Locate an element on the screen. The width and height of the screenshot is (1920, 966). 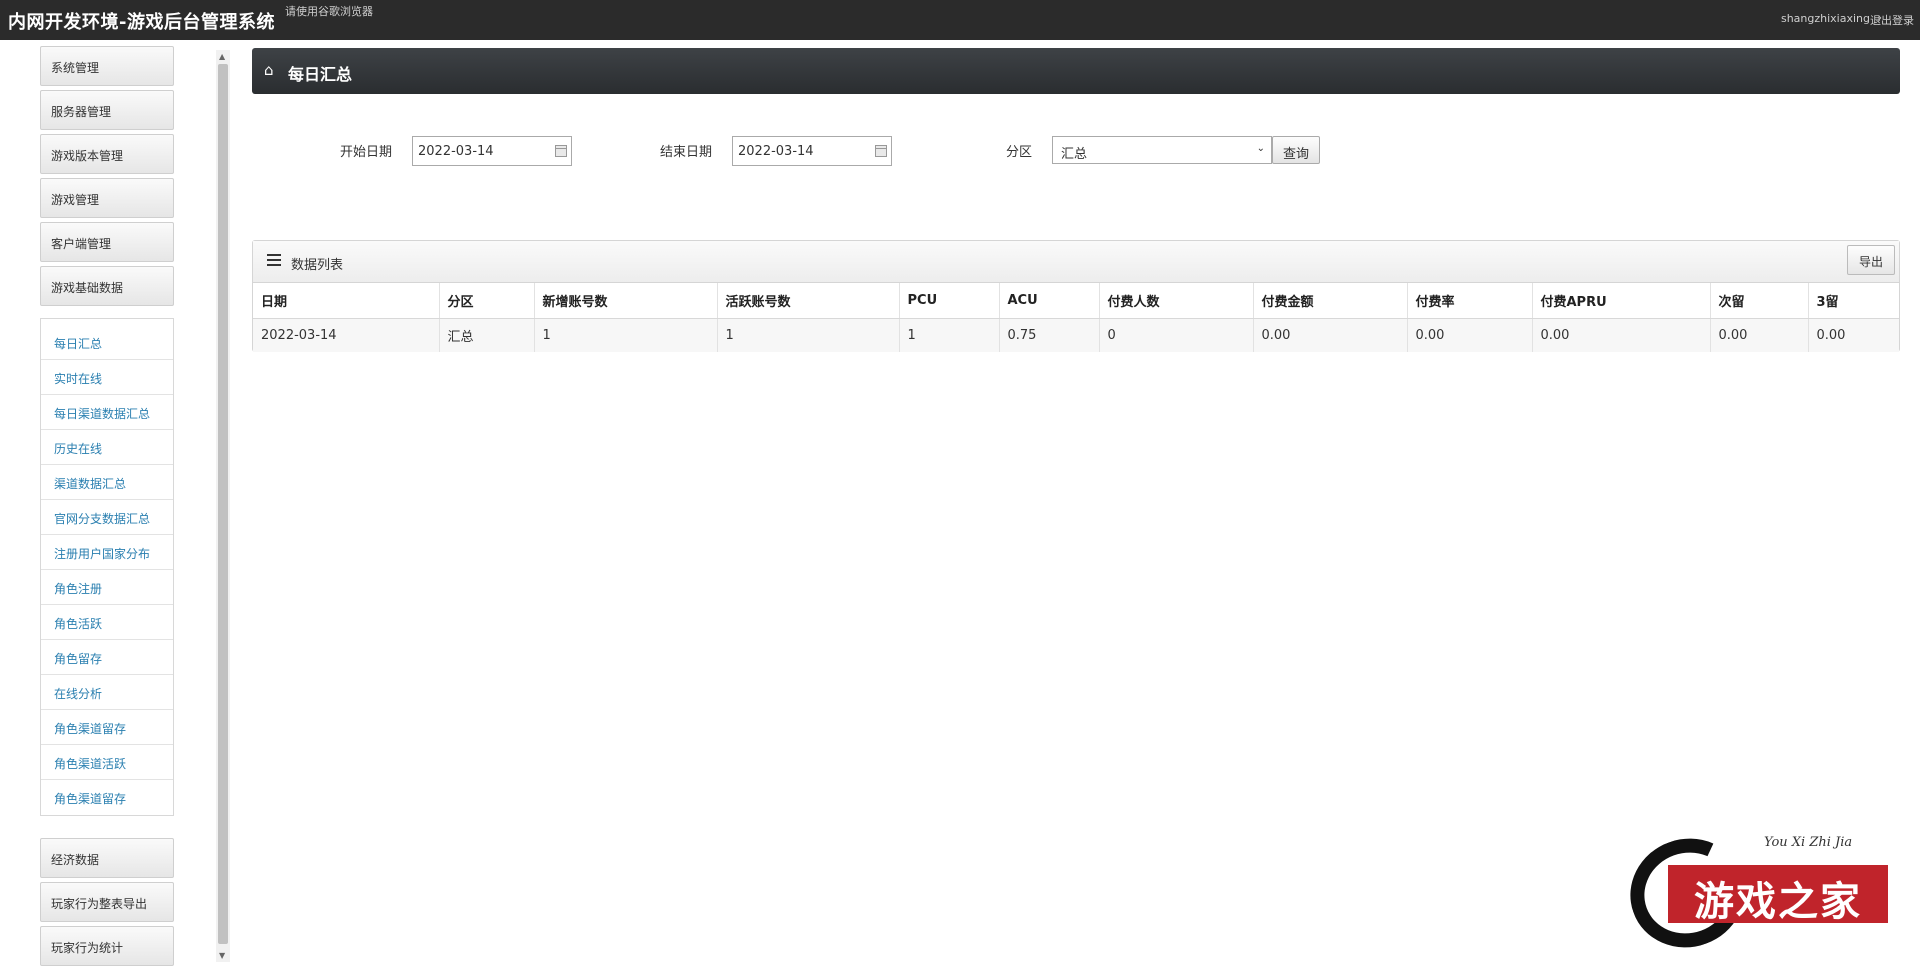
table-cell: 0.75 is located at coordinates (1049, 335).